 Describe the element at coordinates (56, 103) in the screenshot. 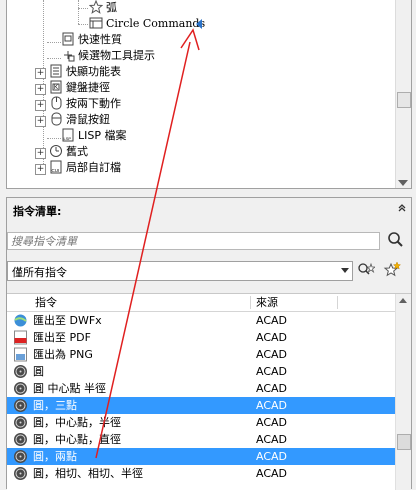

I see `double-click-icon` at that location.